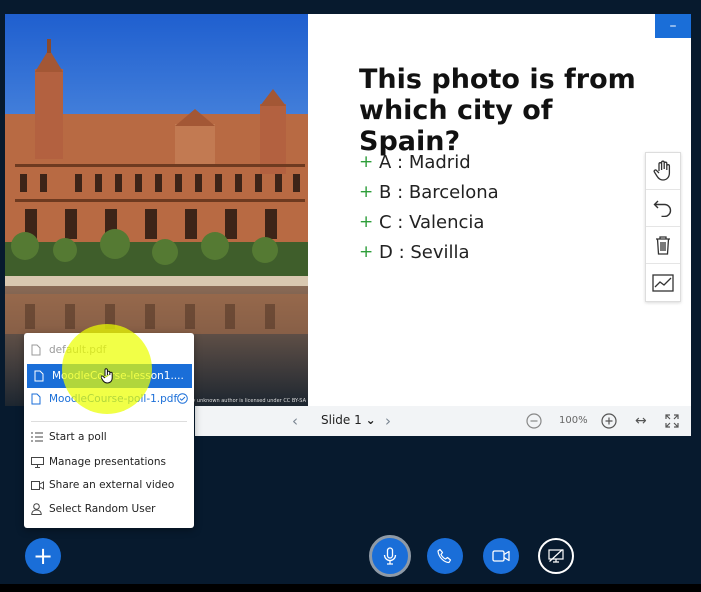  What do you see at coordinates (78, 437) in the screenshot?
I see `menu-item-label: Start a poll` at bounding box center [78, 437].